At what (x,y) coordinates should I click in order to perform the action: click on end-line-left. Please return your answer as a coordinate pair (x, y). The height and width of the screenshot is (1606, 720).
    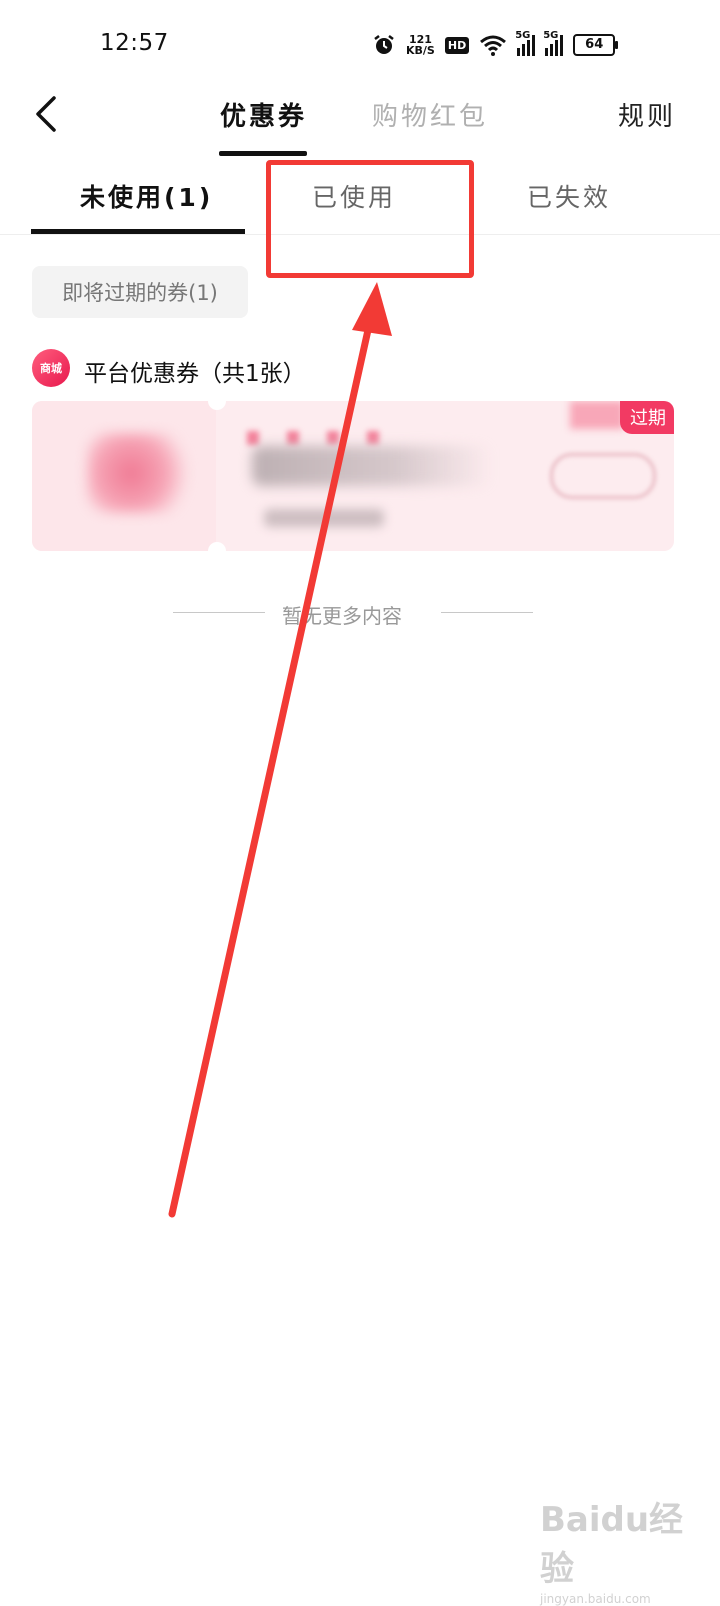
    Looking at the image, I should click on (219, 612).